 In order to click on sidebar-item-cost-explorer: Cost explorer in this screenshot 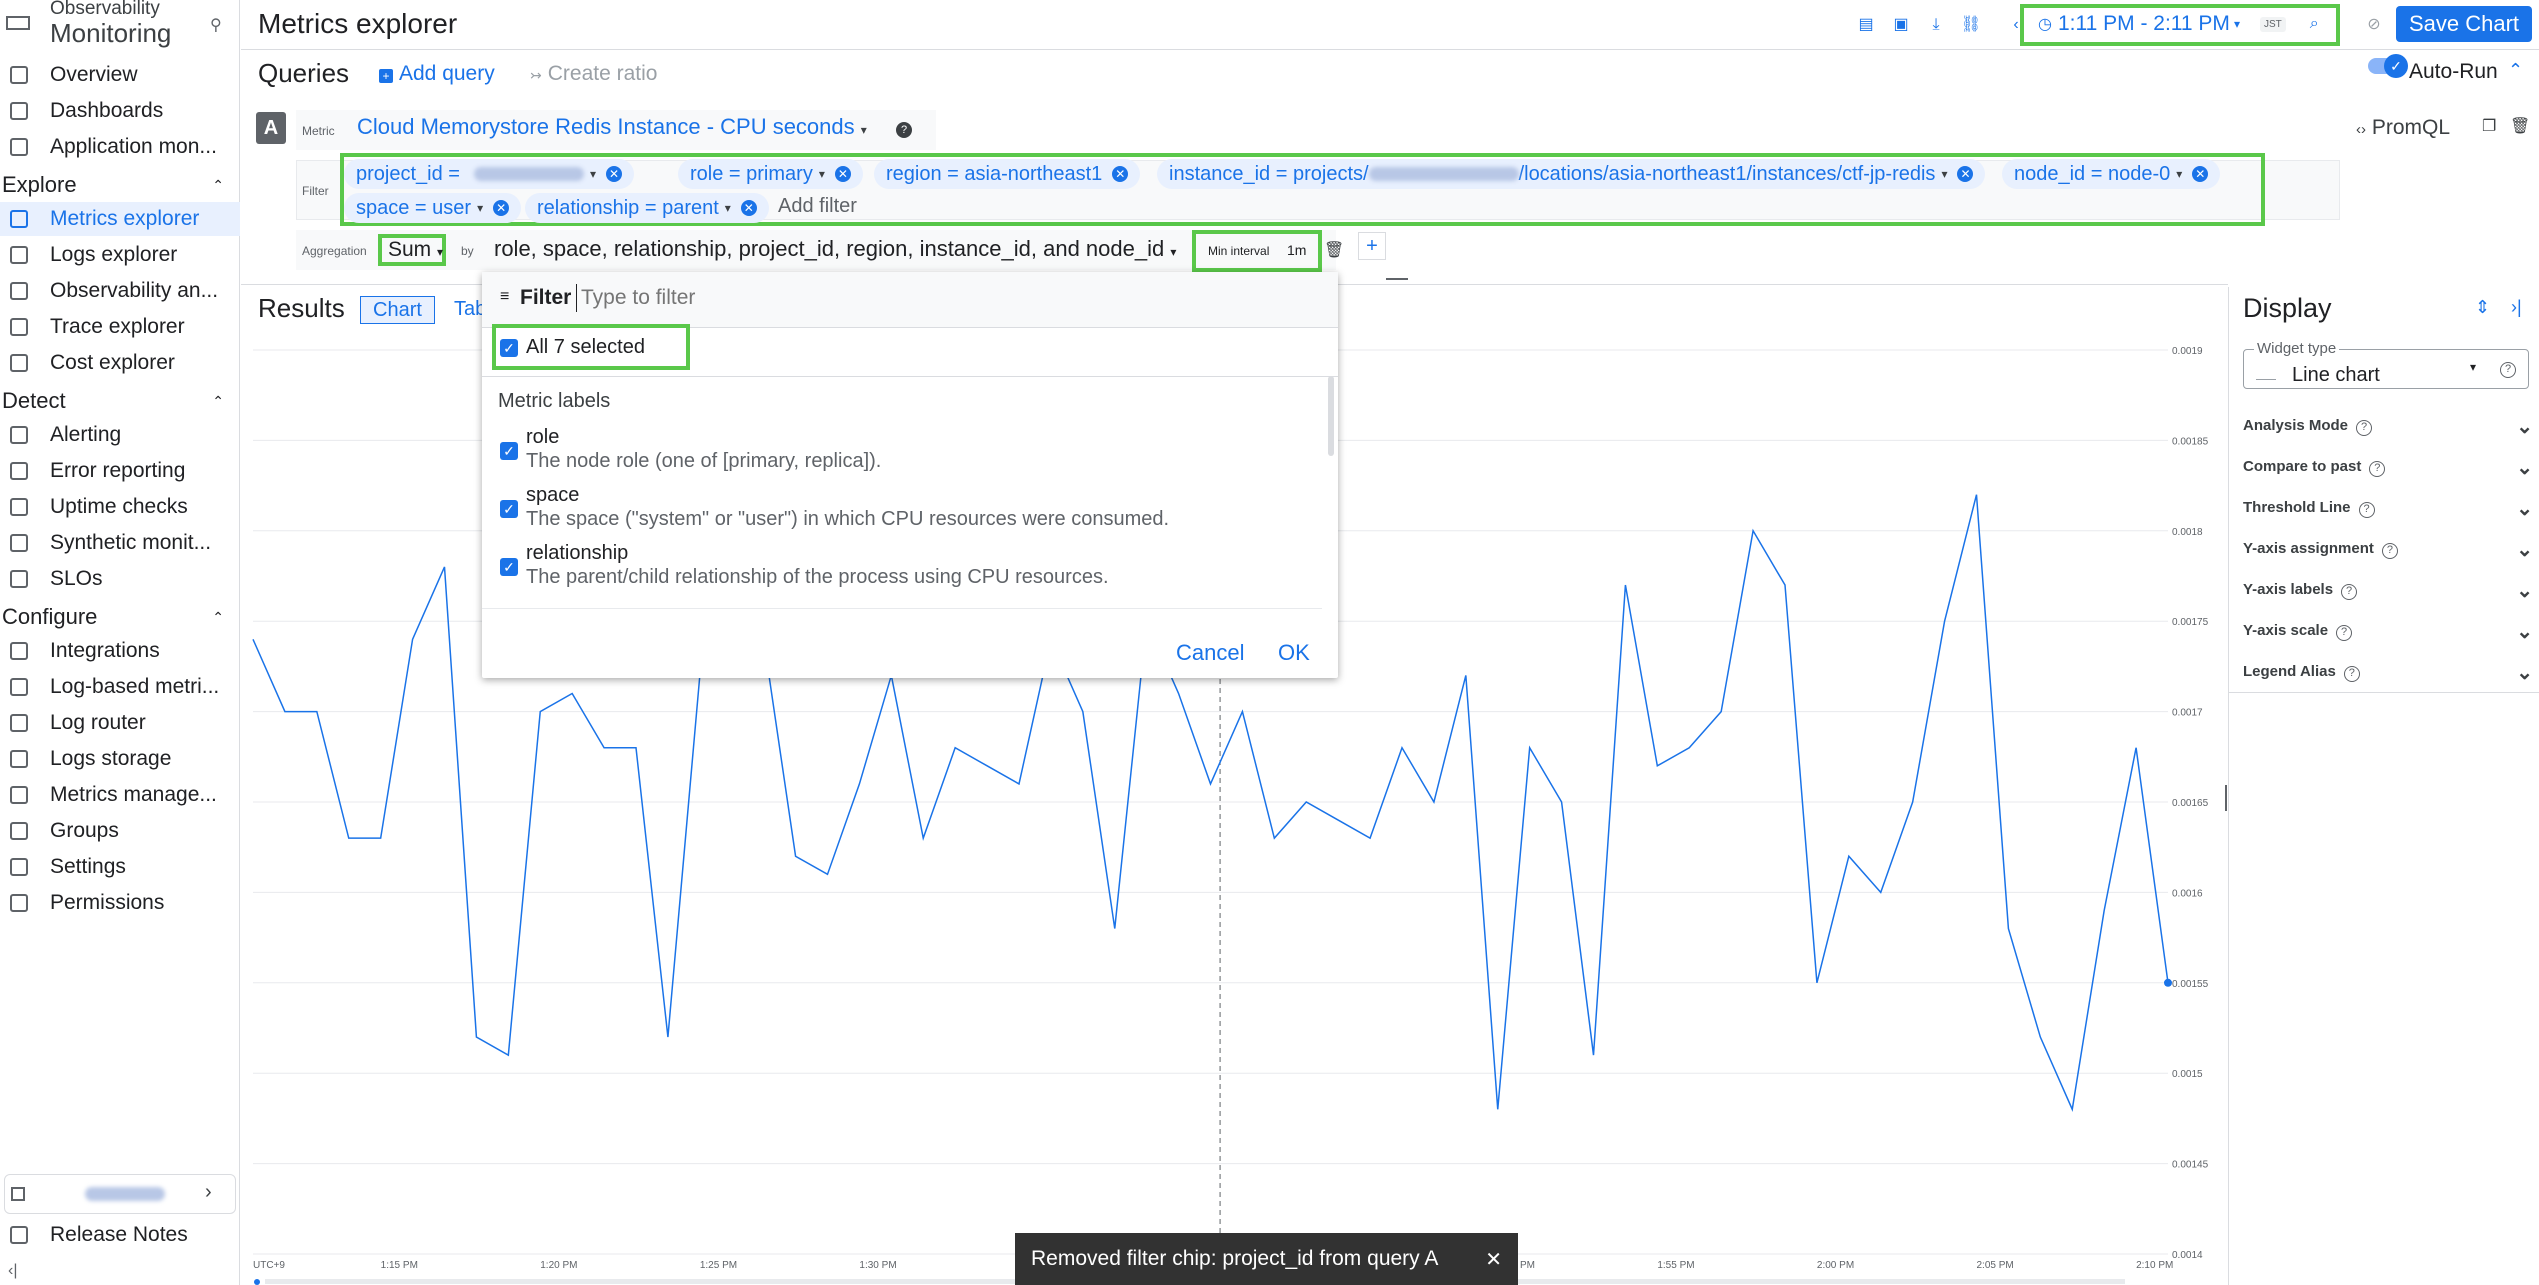, I will do `click(120, 363)`.